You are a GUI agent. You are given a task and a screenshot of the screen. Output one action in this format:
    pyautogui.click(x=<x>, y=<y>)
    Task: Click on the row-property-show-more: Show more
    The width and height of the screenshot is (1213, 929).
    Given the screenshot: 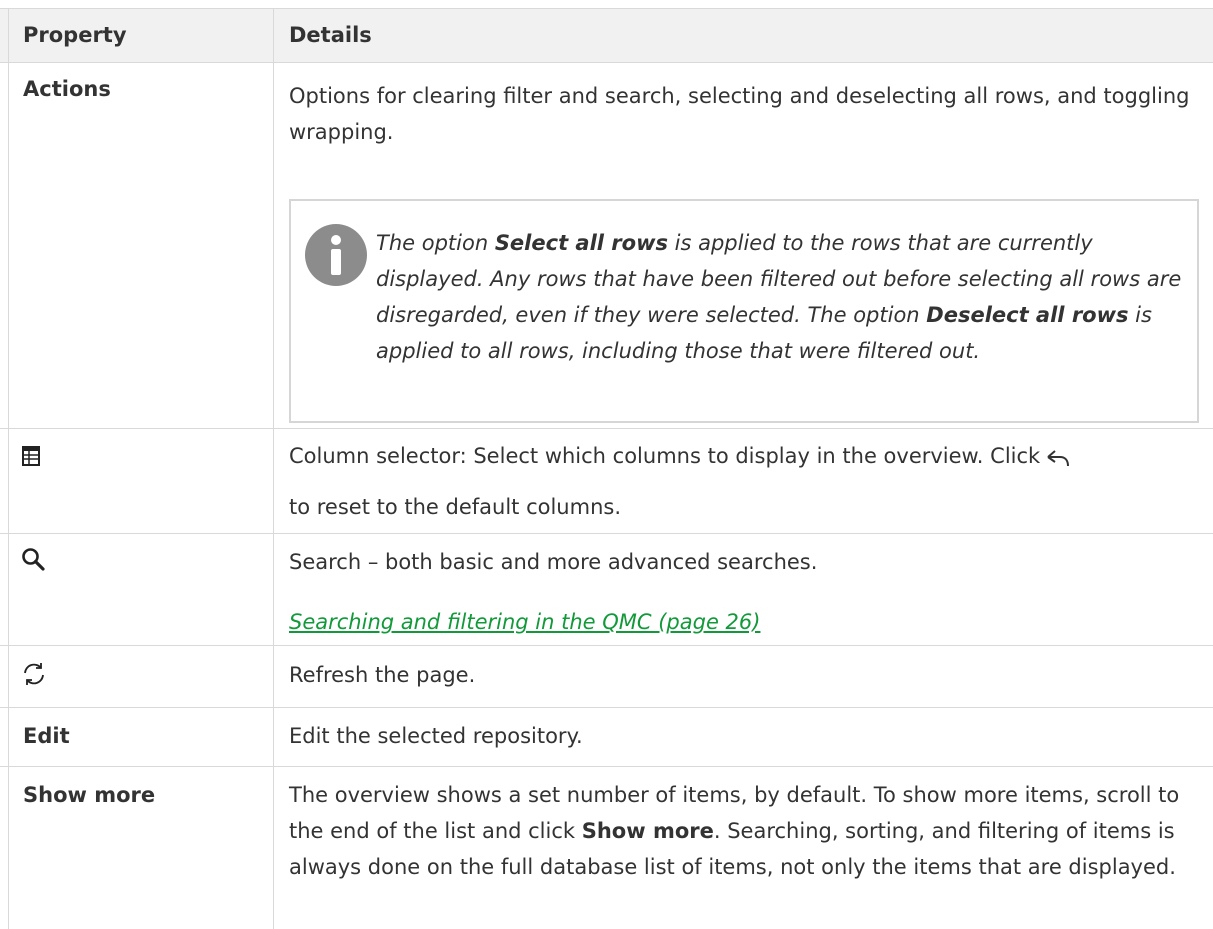 What is the action you would take?
    pyautogui.click(x=89, y=795)
    